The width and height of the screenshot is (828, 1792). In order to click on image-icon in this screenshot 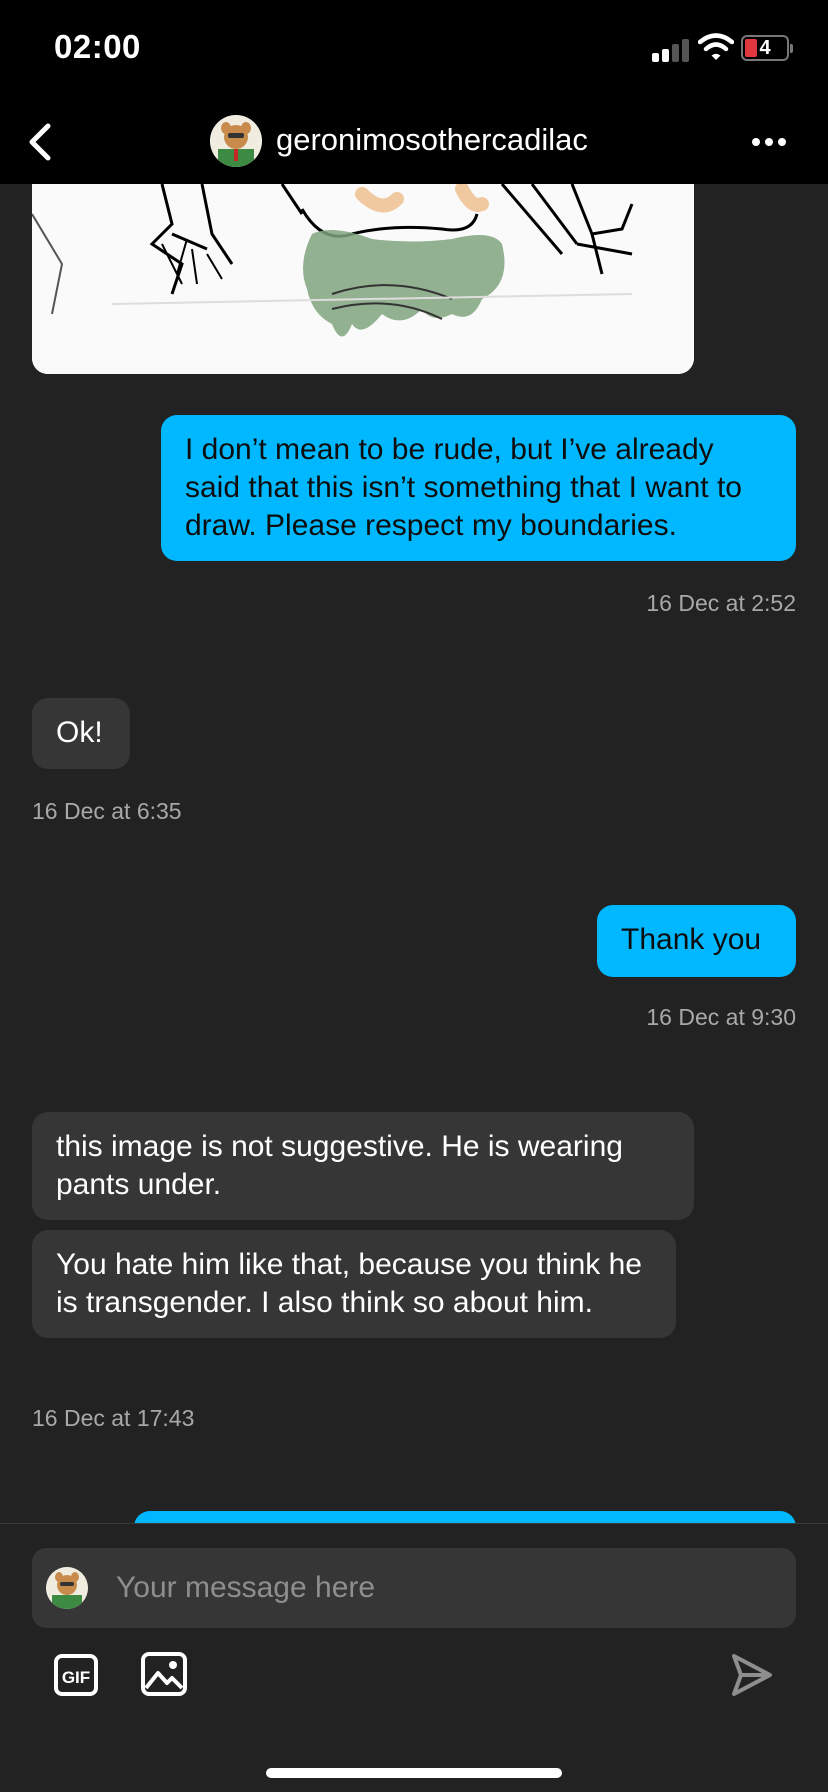, I will do `click(164, 1674)`.